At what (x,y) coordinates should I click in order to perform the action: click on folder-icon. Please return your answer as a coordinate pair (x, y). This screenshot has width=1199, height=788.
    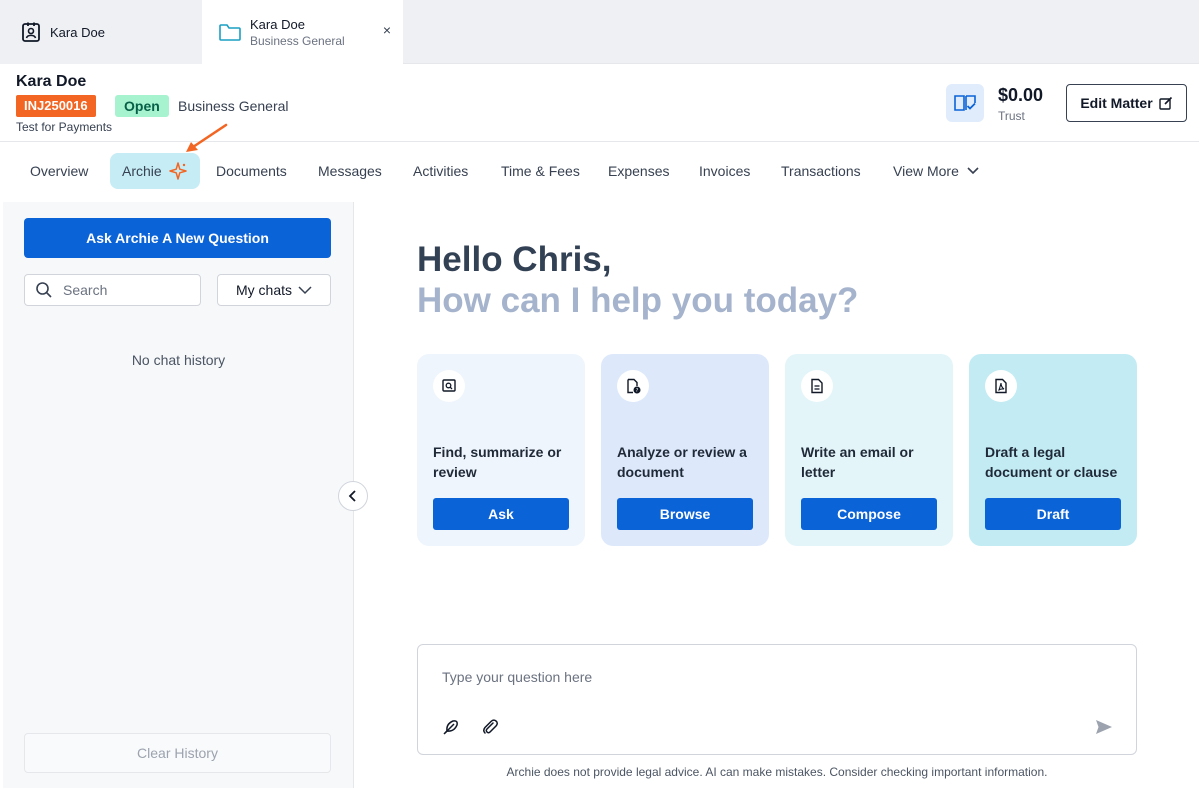
    Looking at the image, I should click on (230, 32).